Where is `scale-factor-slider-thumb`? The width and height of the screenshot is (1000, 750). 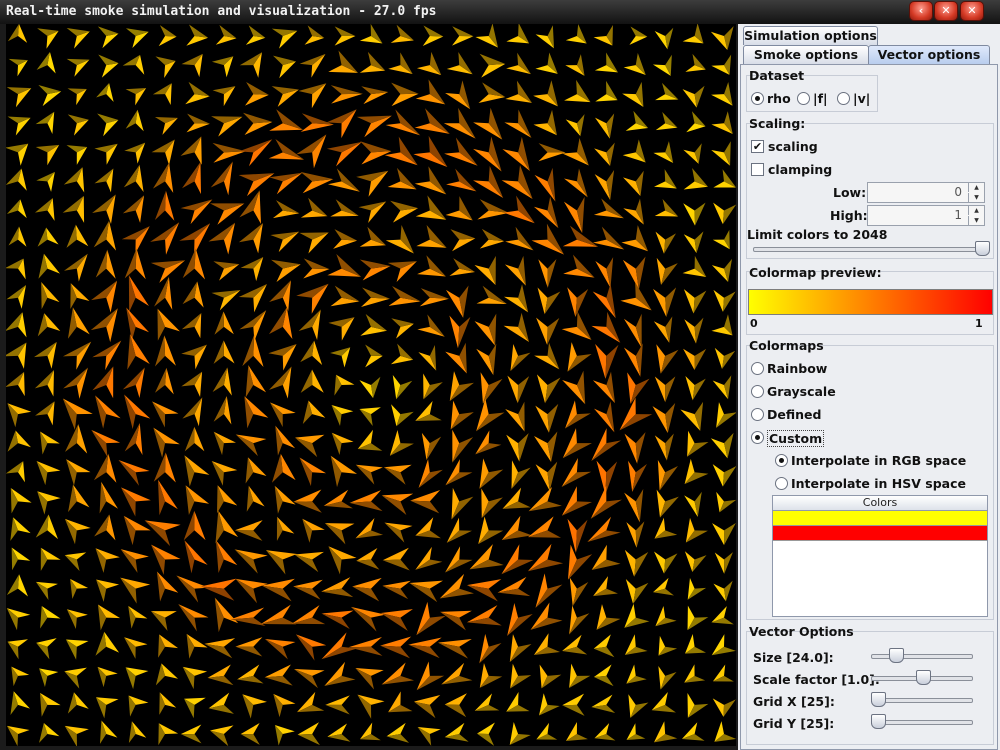 scale-factor-slider-thumb is located at coordinates (923, 677).